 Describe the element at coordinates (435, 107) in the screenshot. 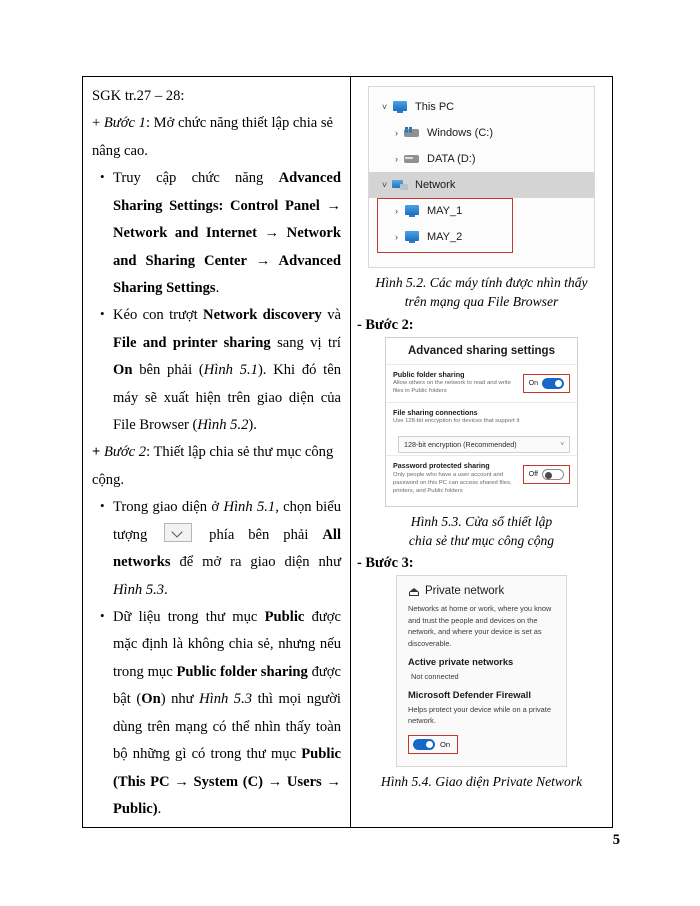

I see `tree-item-label: This PC` at that location.